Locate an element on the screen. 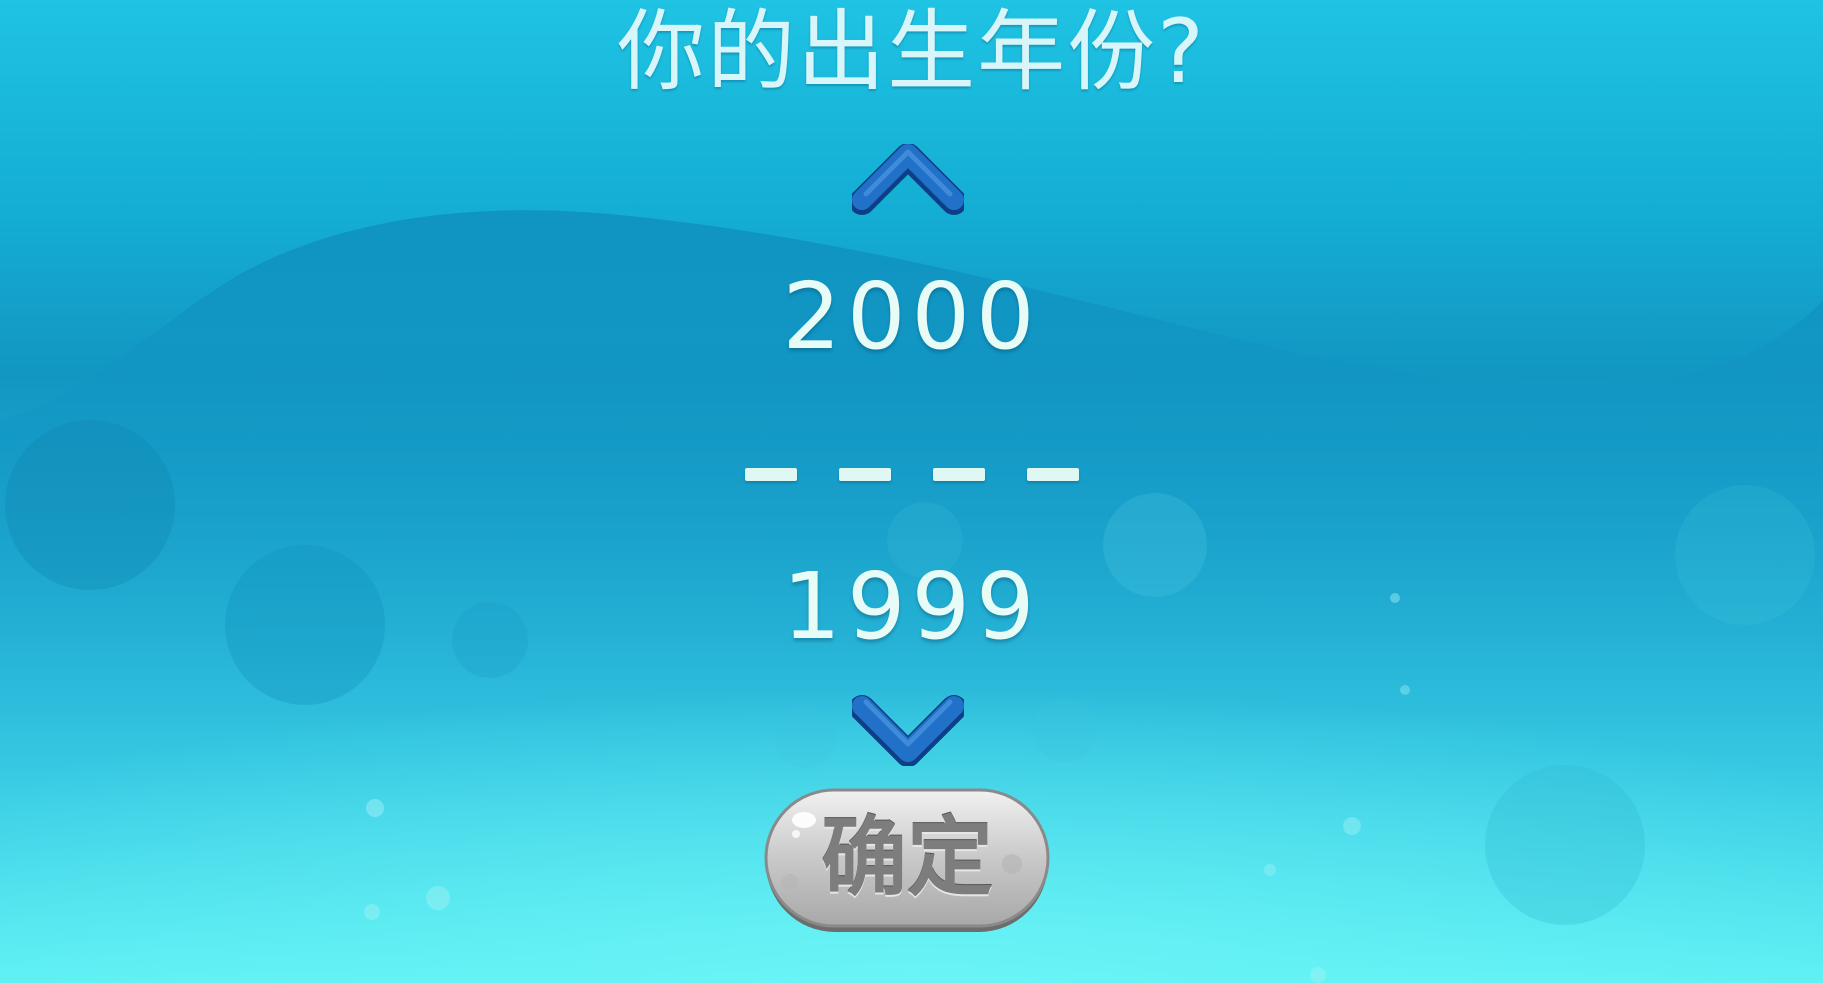 The height and width of the screenshot is (983, 1823). birth-year-question: 你的出生年份? is located at coordinates (911, 51).